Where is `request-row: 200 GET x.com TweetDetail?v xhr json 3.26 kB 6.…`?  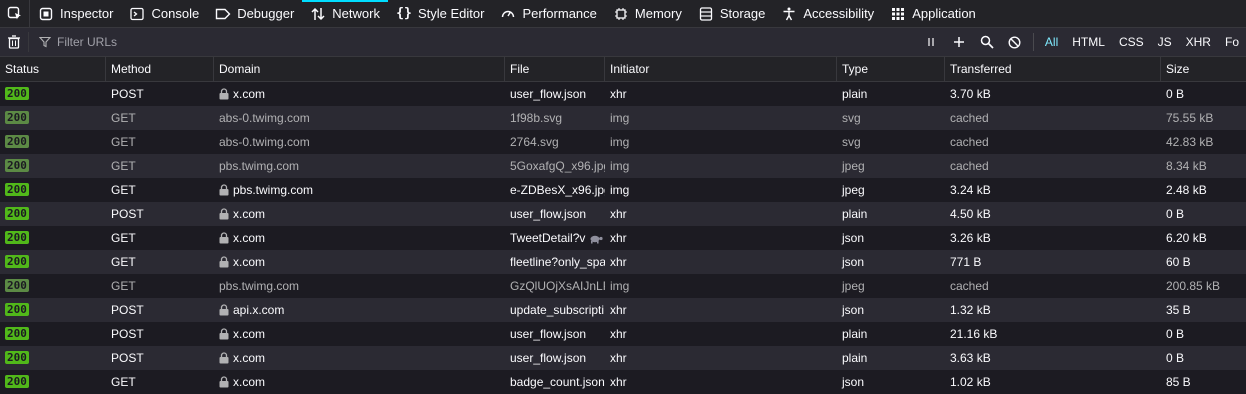 request-row: 200 GET x.com TweetDetail?v xhr json 3.26 kB 6.… is located at coordinates (623, 238).